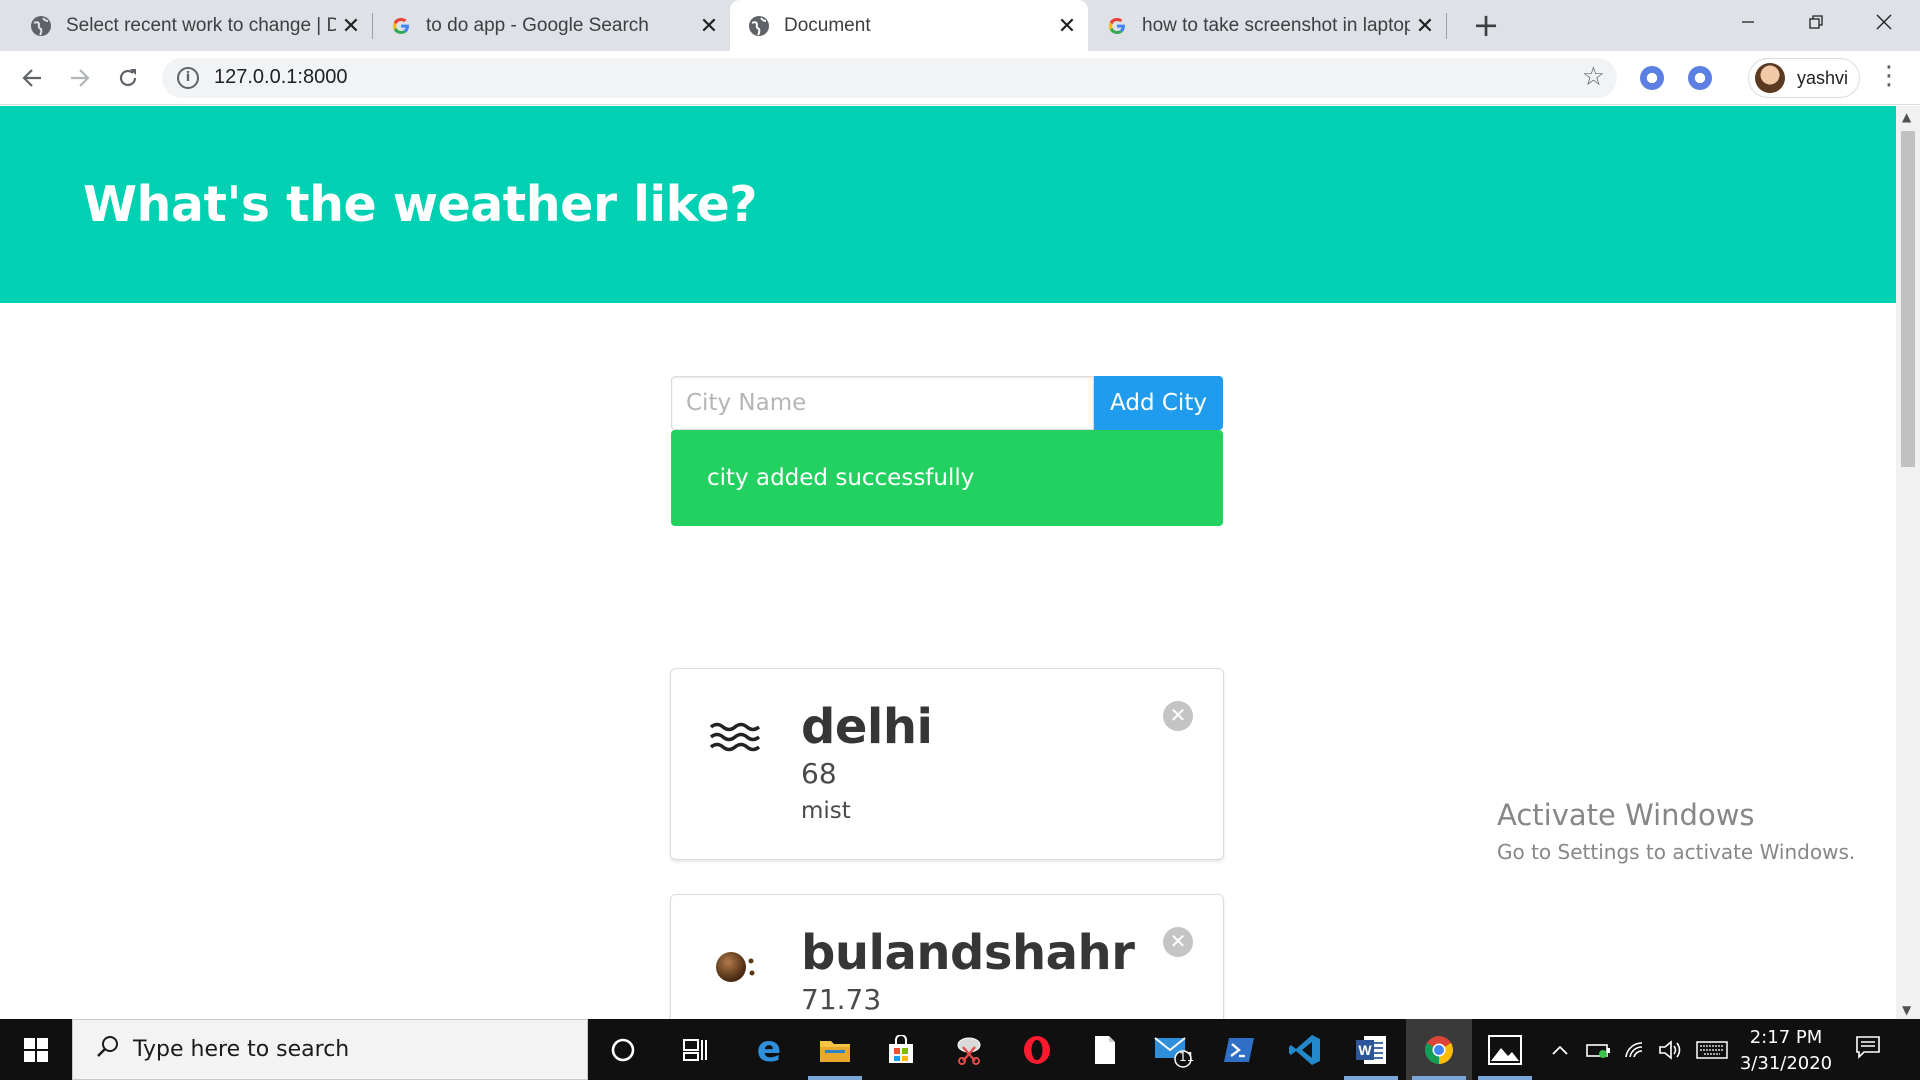 Image resolution: width=1920 pixels, height=1080 pixels. I want to click on city-temperature: 68, so click(819, 773).